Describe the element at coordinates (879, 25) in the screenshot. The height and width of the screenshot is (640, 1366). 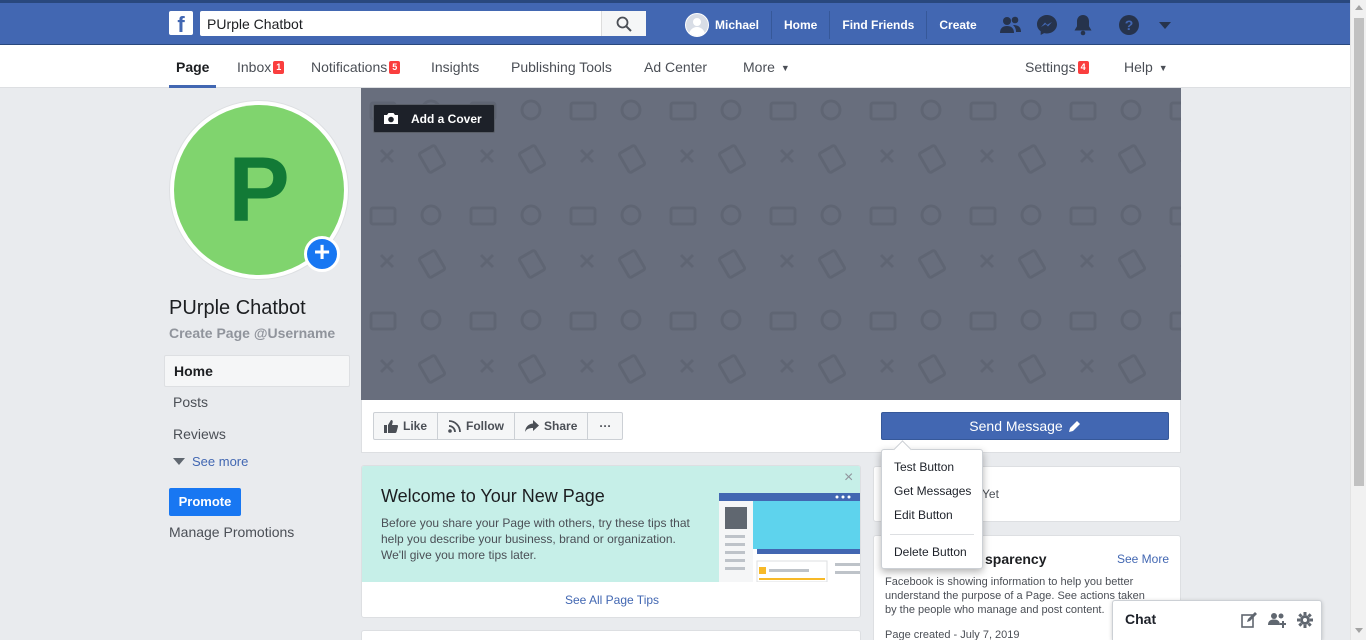
I see `find-friends-link: Find Friends` at that location.